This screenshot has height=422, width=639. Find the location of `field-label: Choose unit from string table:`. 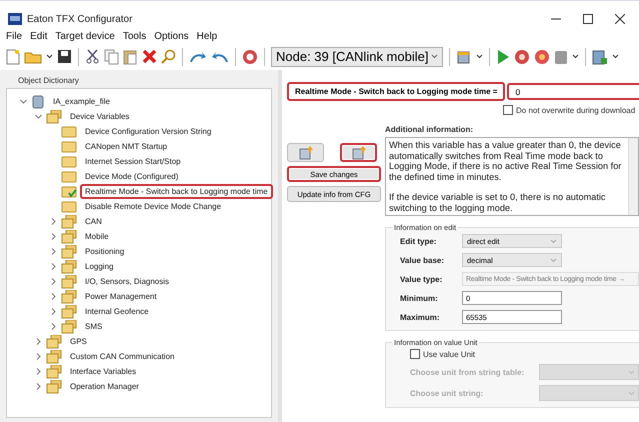

field-label: Choose unit from string table: is located at coordinates (467, 372).